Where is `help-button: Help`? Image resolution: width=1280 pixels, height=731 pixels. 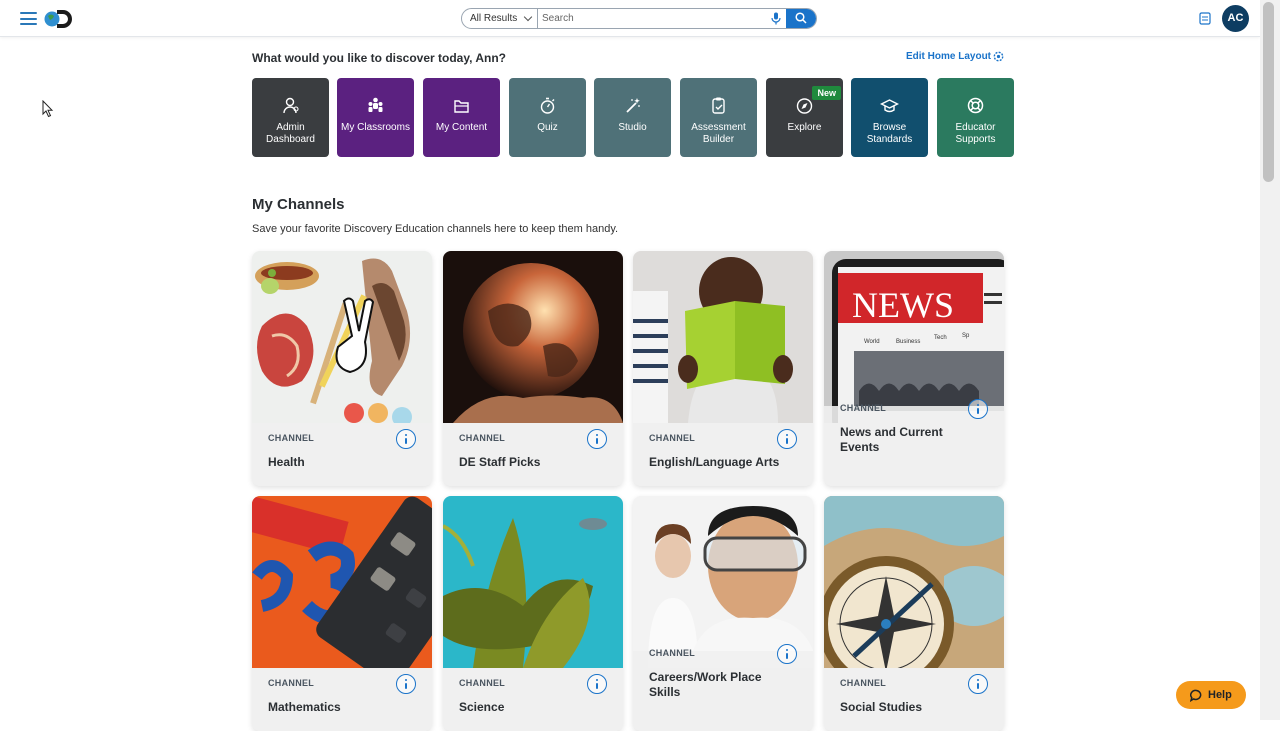
help-button: Help is located at coordinates (1211, 695).